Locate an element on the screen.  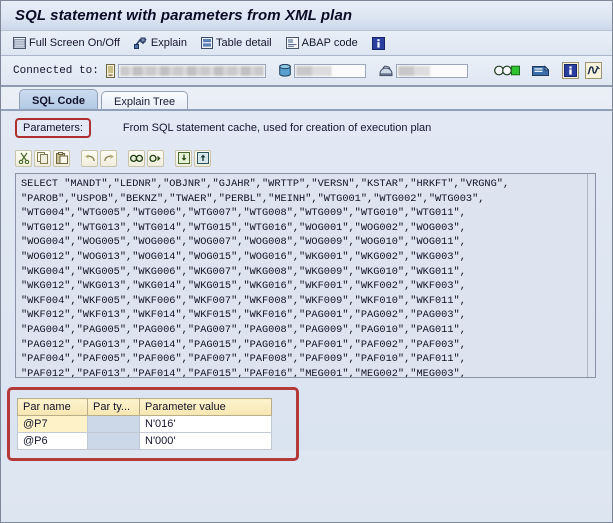
note-icon is located at coordinates (540, 70).